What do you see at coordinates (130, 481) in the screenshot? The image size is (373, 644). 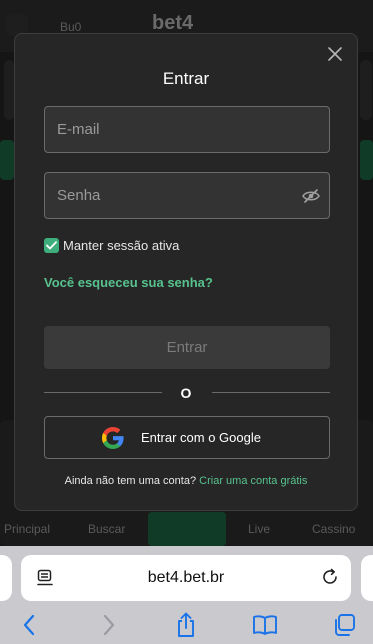 I see `signup-prompt: Ainda não tem uma conta?` at bounding box center [130, 481].